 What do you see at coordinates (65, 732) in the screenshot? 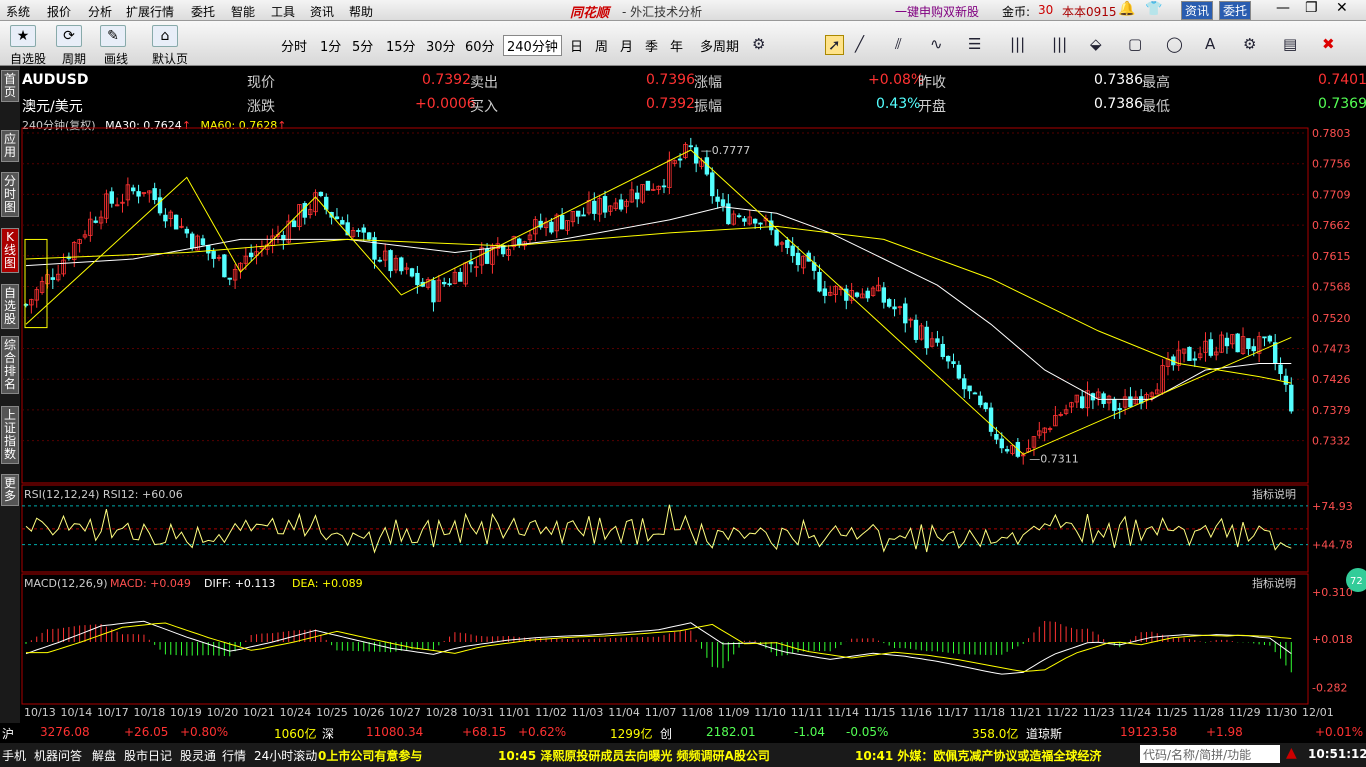
I see `sh-value: 3276.08` at bounding box center [65, 732].